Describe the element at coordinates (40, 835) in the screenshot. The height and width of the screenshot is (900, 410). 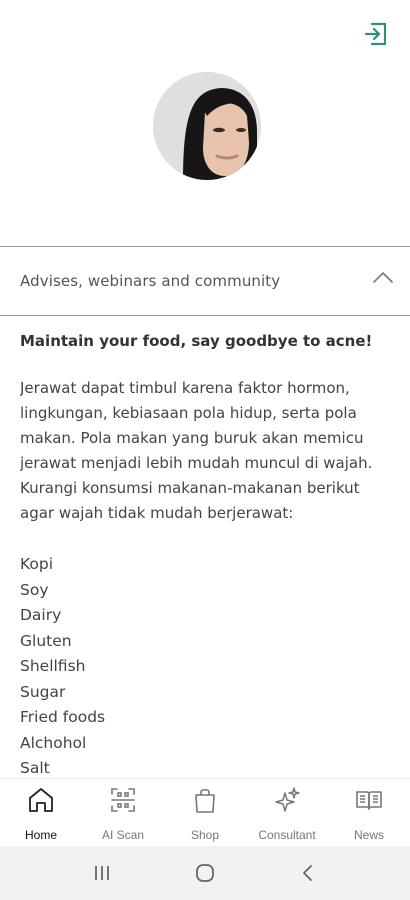
I see `nav-label-home: Home` at that location.